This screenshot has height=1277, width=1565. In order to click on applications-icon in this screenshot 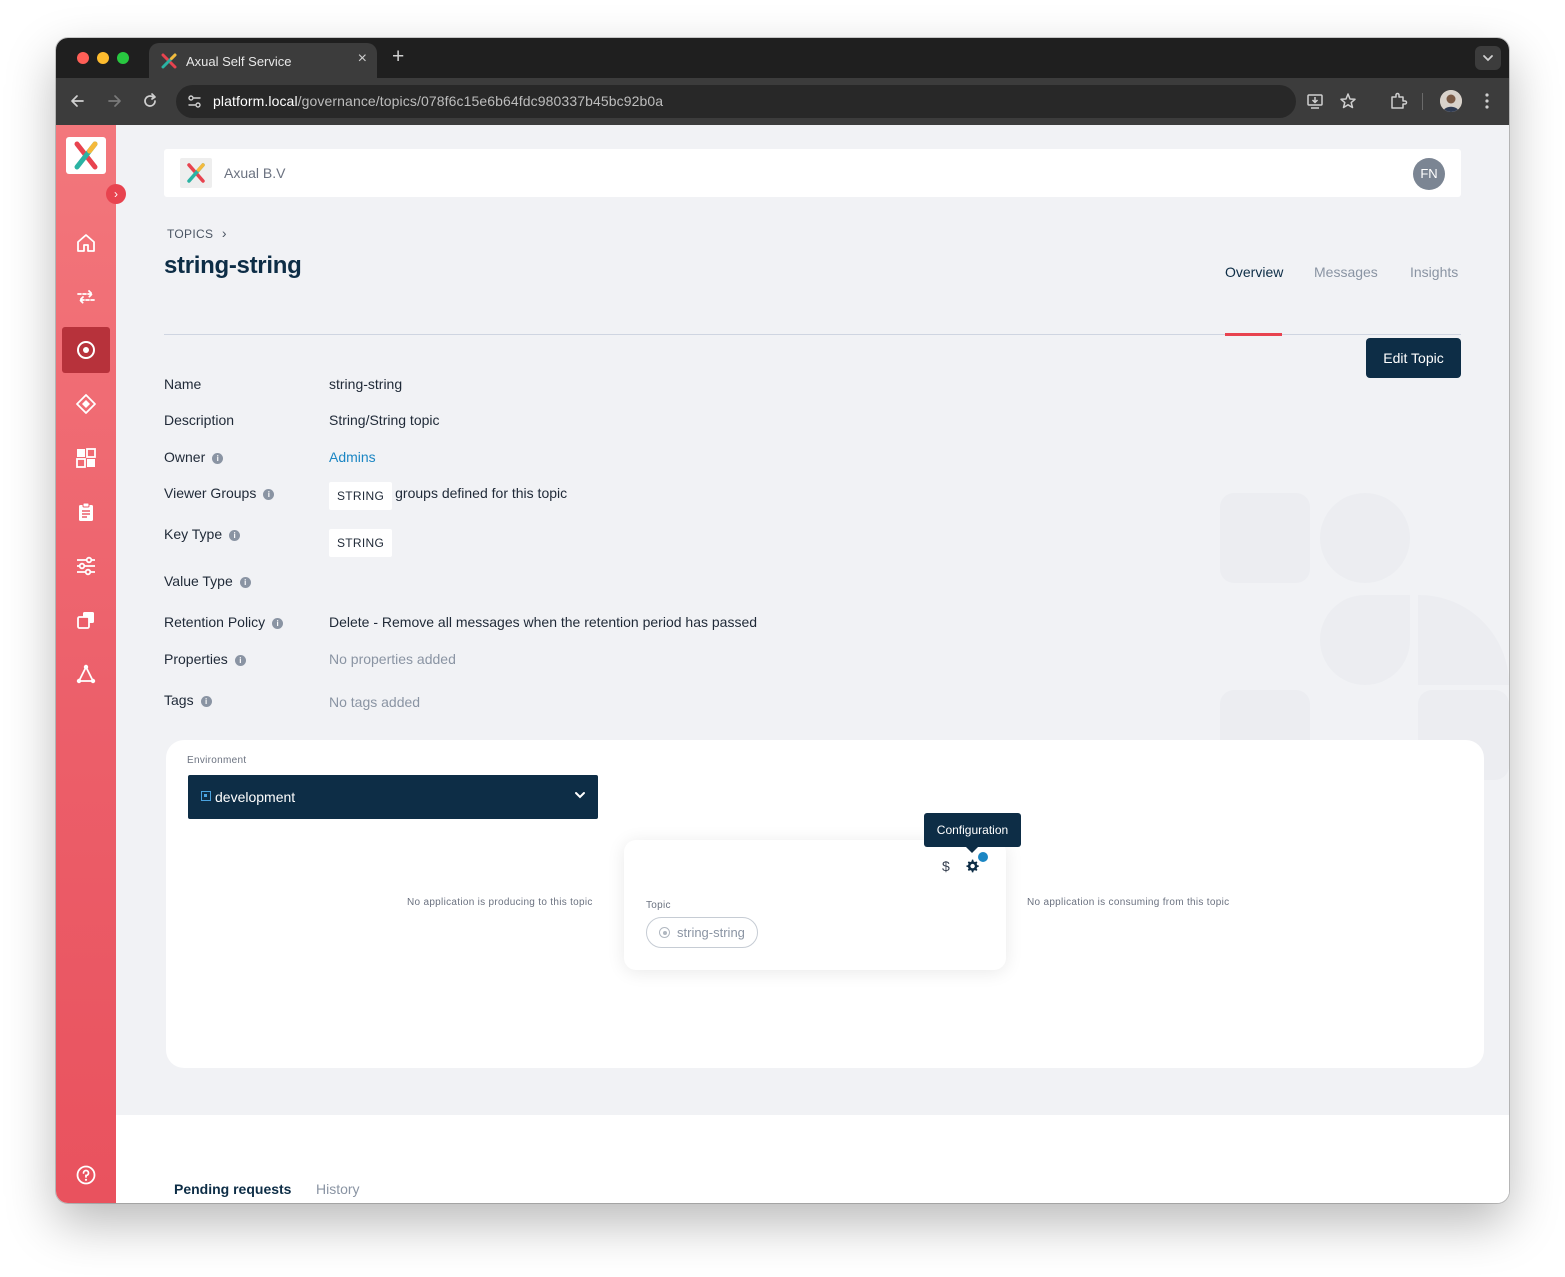, I will do `click(86, 404)`.